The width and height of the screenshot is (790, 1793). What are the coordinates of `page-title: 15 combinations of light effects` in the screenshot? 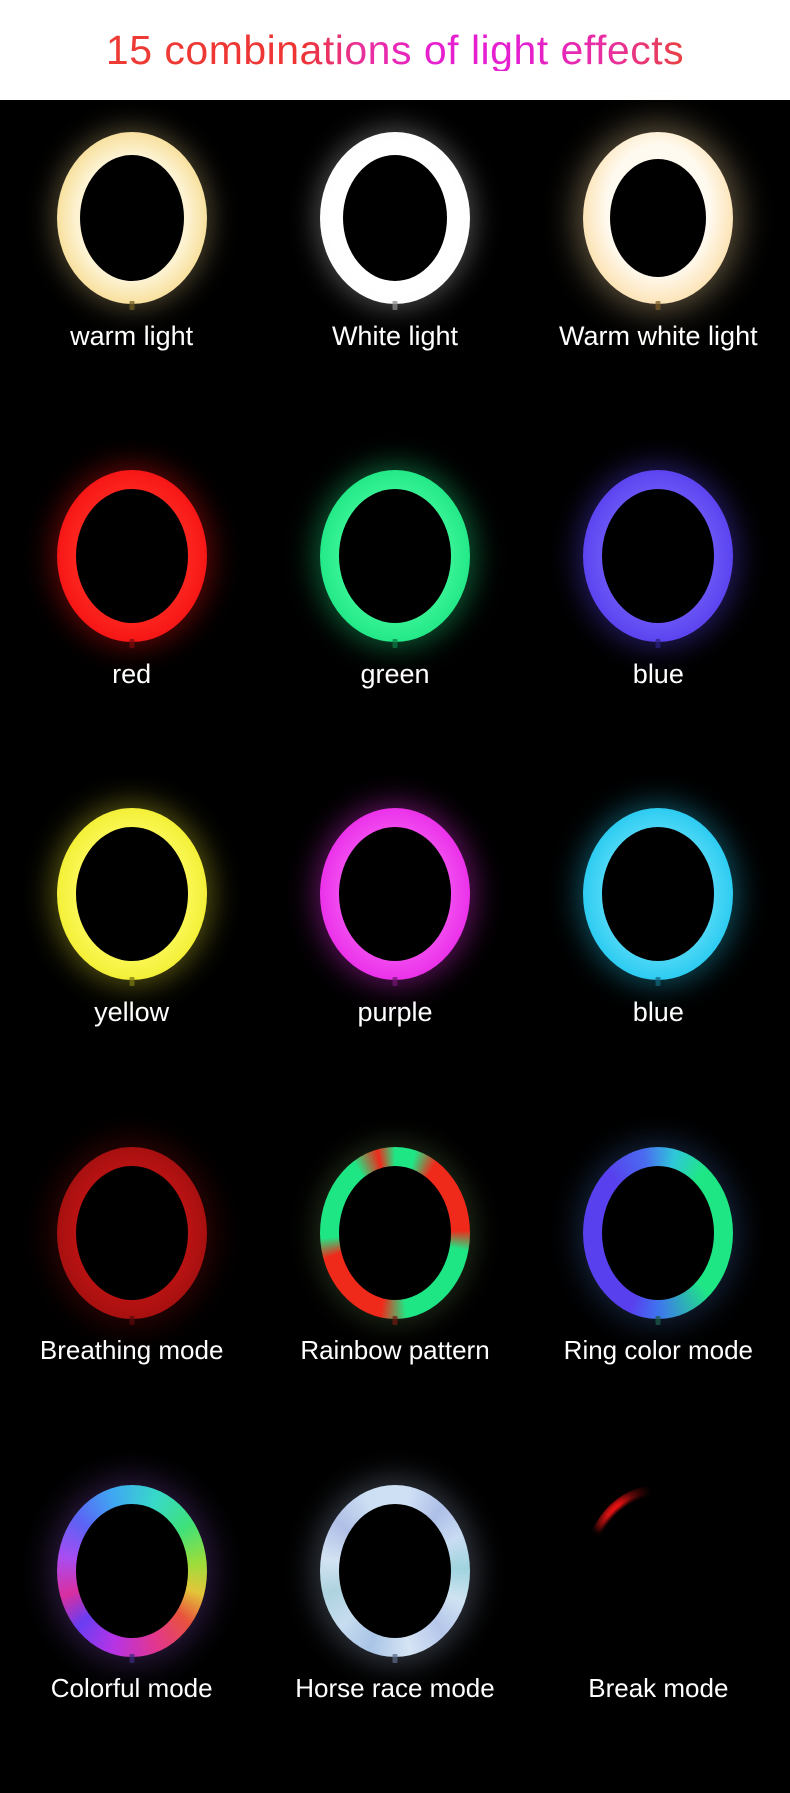 It's located at (395, 49).